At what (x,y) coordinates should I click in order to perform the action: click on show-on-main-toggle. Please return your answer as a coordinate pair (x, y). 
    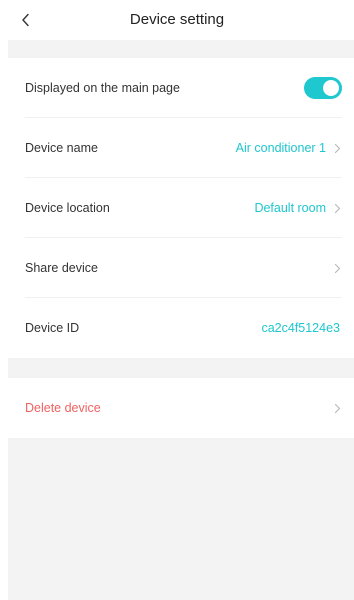
    Looking at the image, I should click on (323, 88).